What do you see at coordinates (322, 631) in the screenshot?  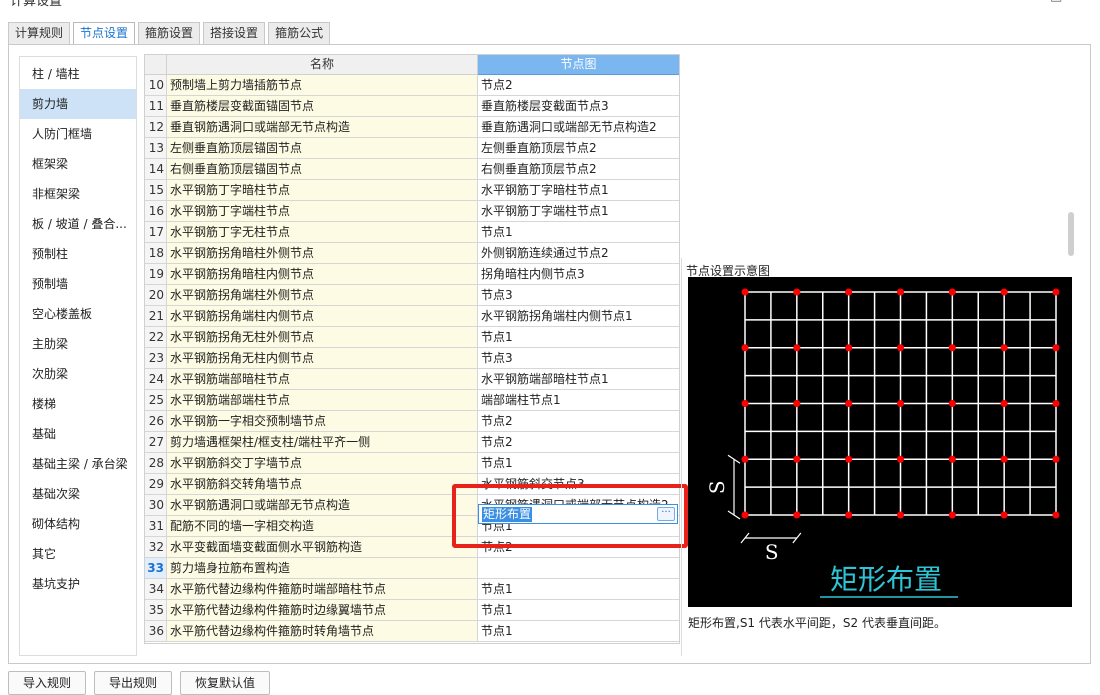 I see `row-name-cell: 水平筋代替边缘构件箍筋时转角墙节点` at bounding box center [322, 631].